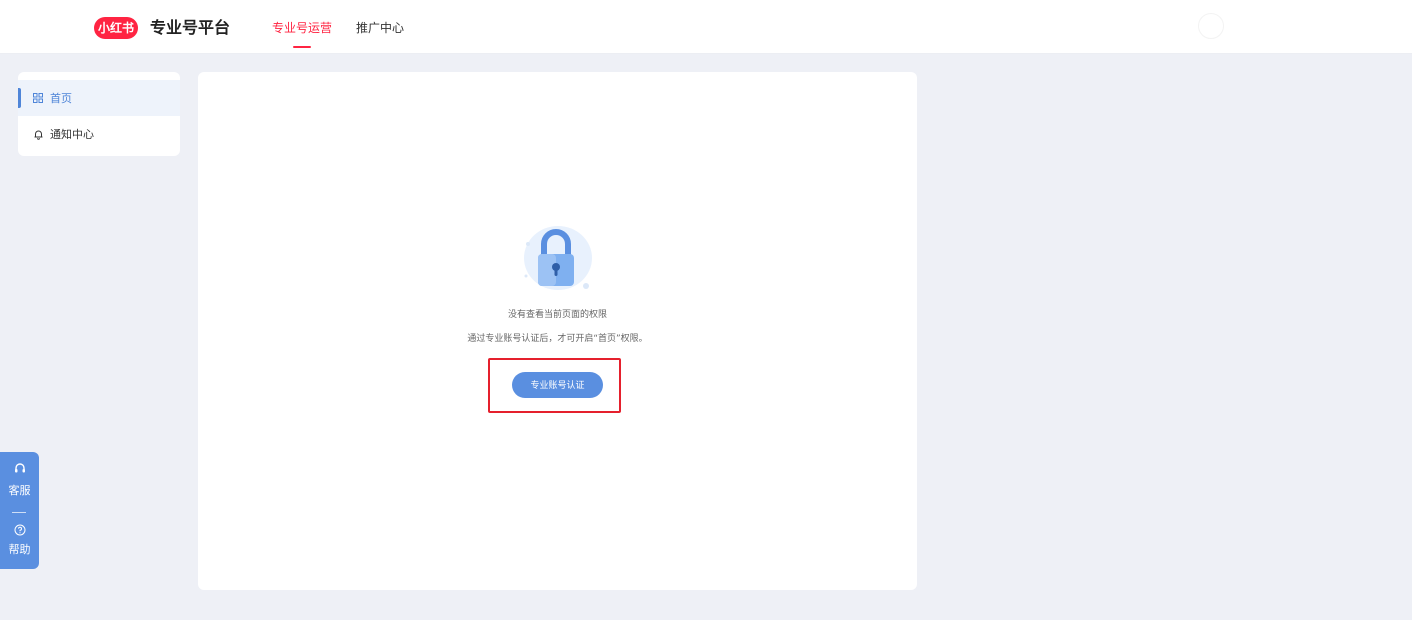  Describe the element at coordinates (99, 134) in the screenshot. I see `sidebar-item-notifications: 通知中心` at that location.